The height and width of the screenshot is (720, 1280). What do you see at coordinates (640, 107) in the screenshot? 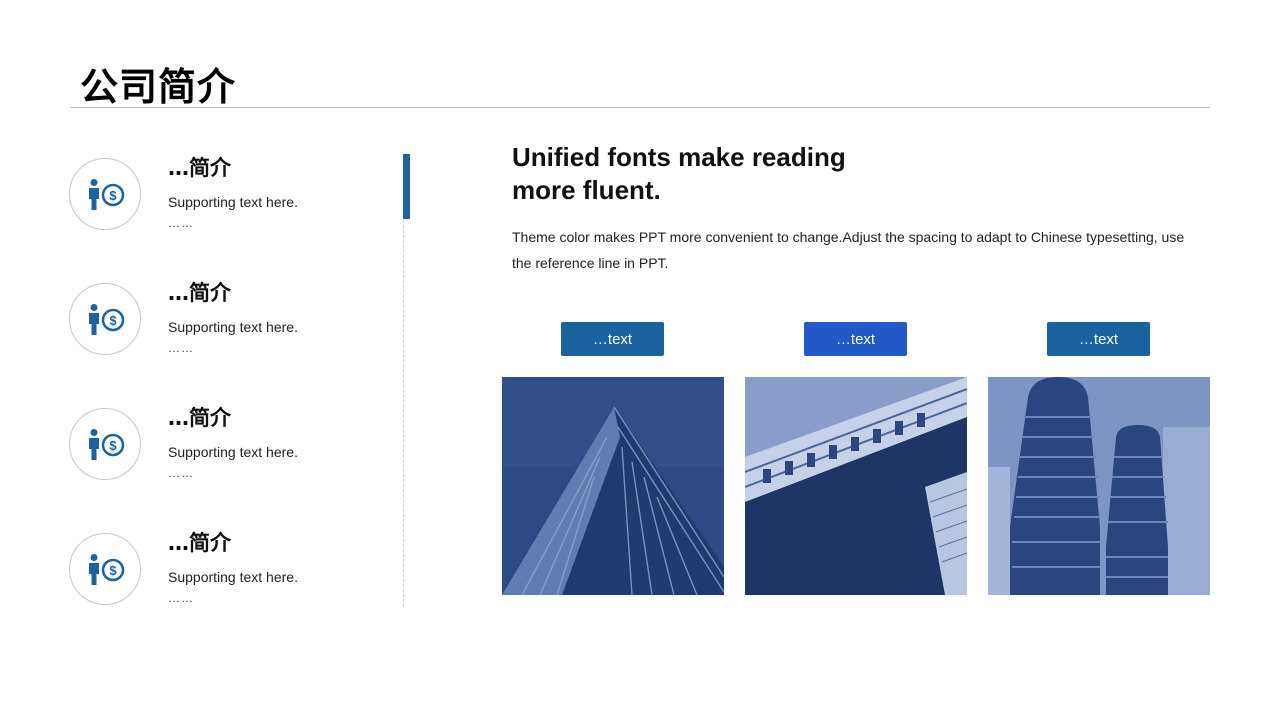
I see `title-rule` at bounding box center [640, 107].